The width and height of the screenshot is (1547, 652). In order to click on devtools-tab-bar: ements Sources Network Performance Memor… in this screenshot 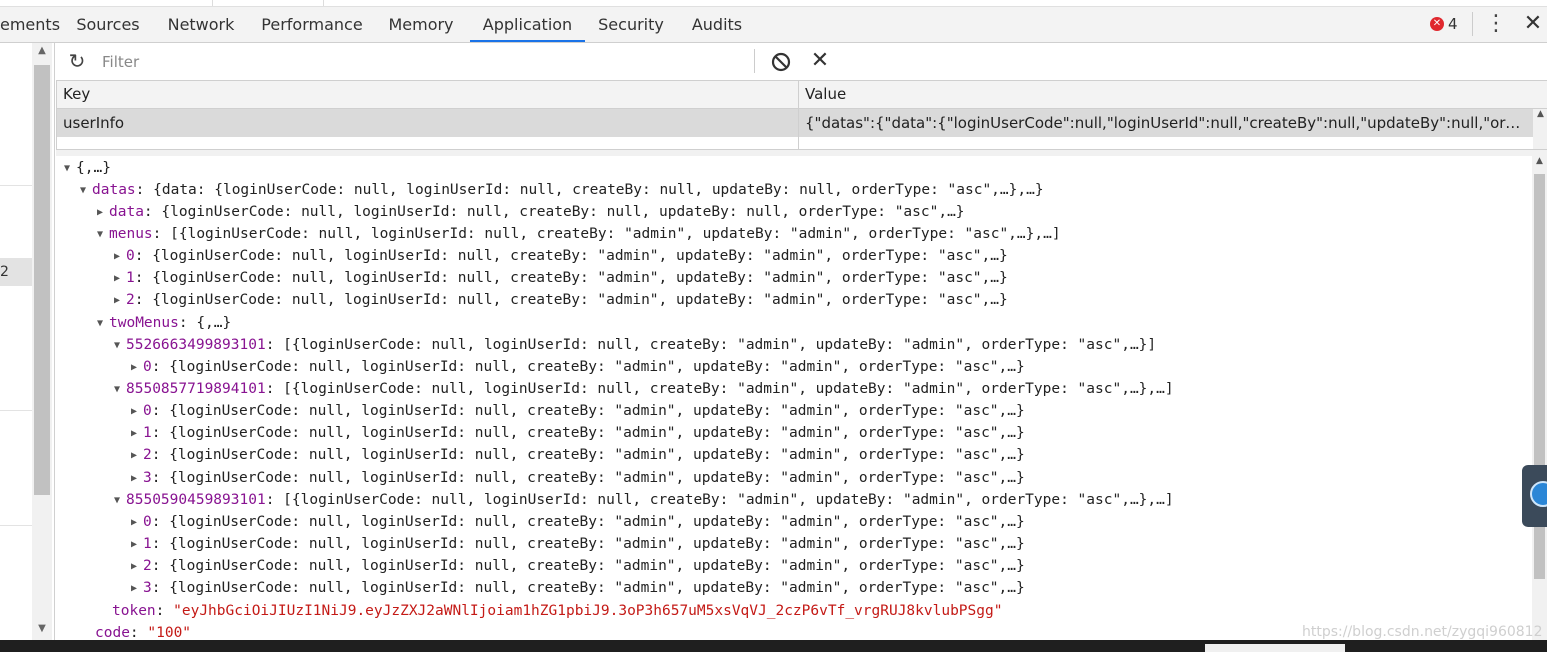, I will do `click(773, 25)`.